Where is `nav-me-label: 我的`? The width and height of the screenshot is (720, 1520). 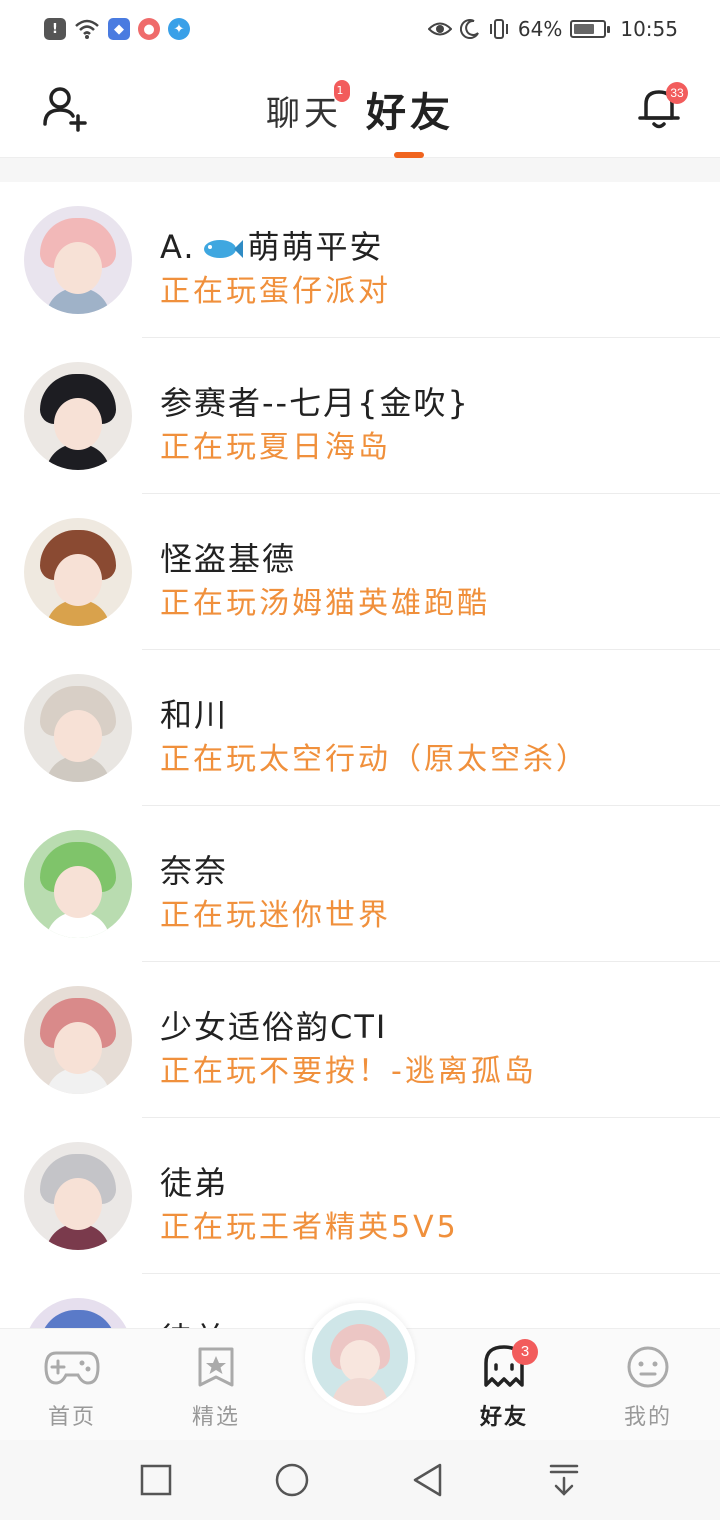 nav-me-label: 我的 is located at coordinates (647, 1417).